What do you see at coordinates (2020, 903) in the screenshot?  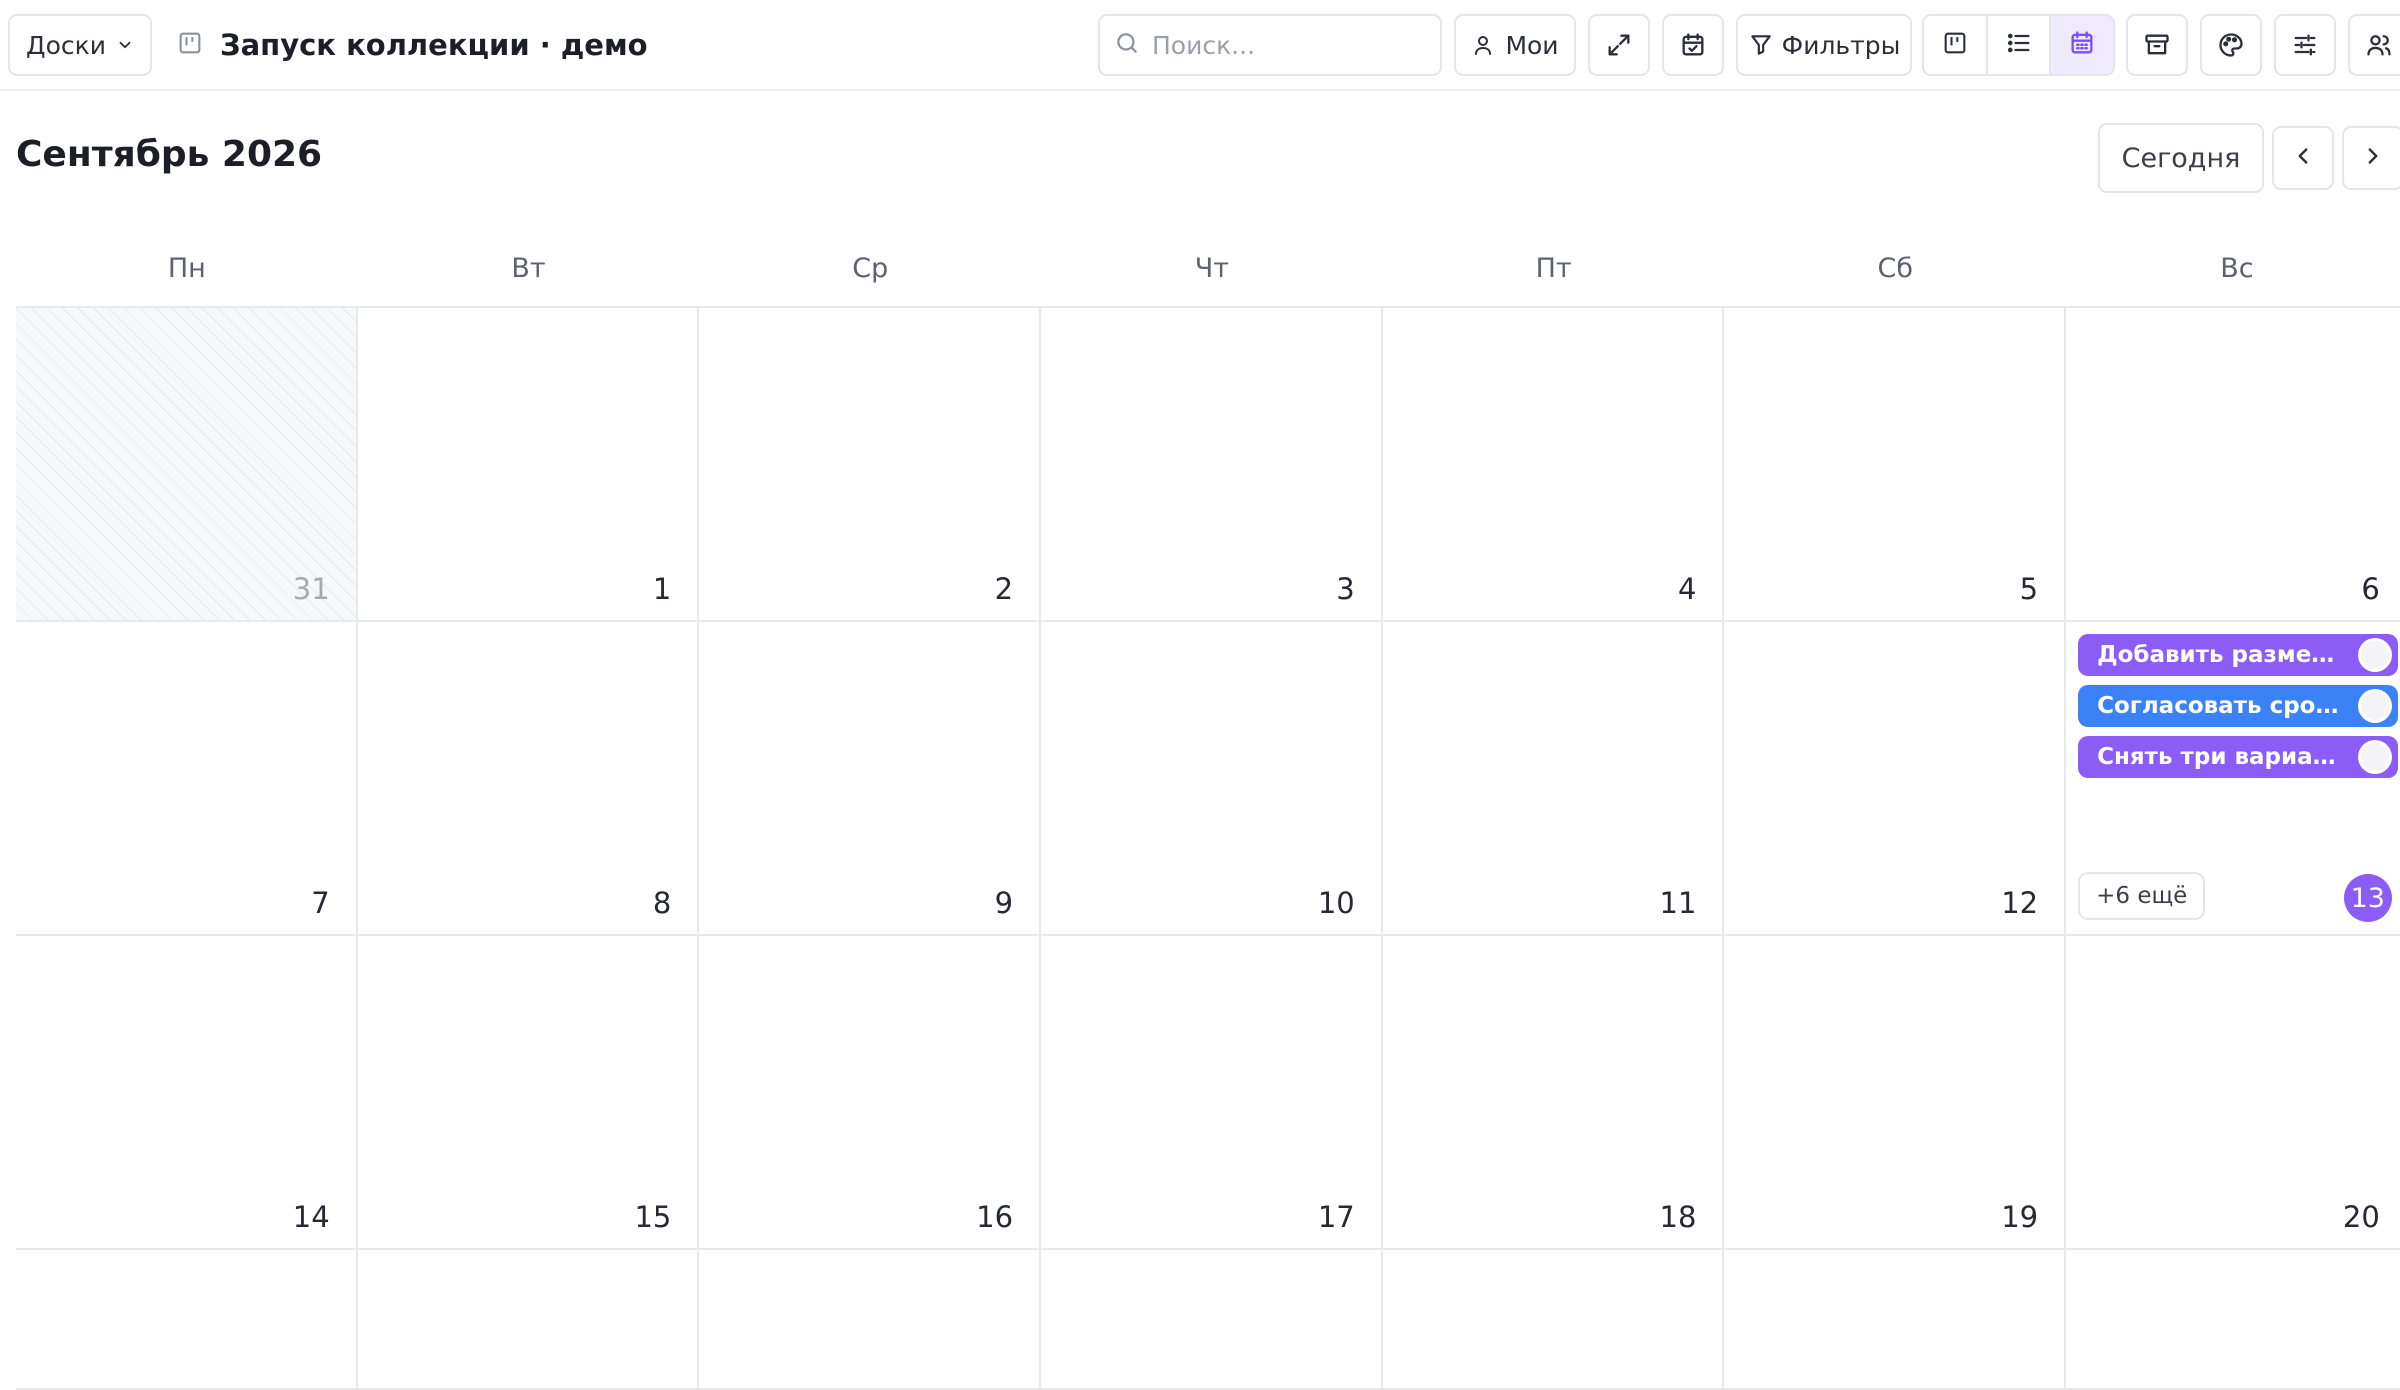 I see `day-number: 12` at bounding box center [2020, 903].